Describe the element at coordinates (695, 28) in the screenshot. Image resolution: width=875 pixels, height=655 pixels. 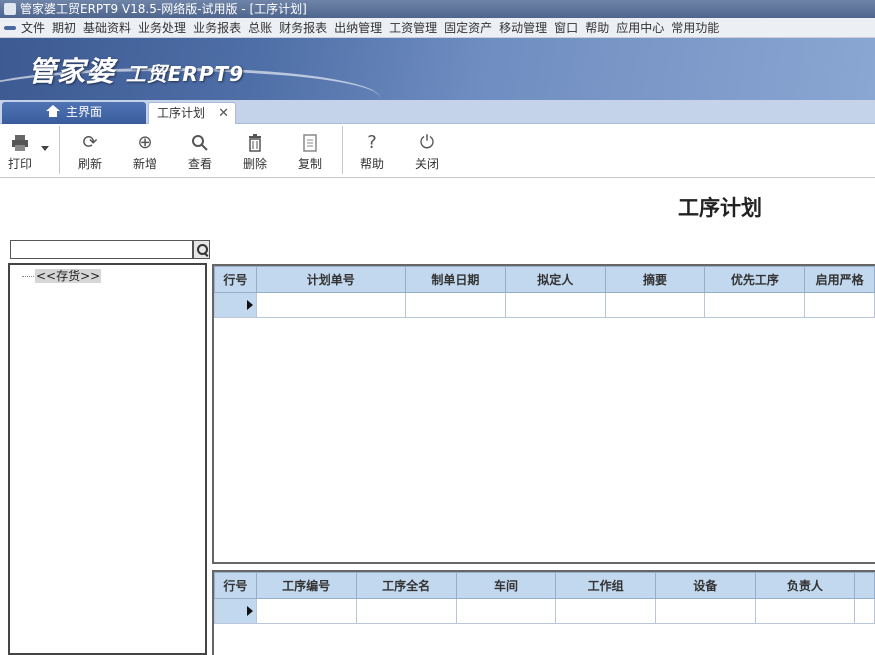
I see `menu-favorites: 常用功能` at that location.